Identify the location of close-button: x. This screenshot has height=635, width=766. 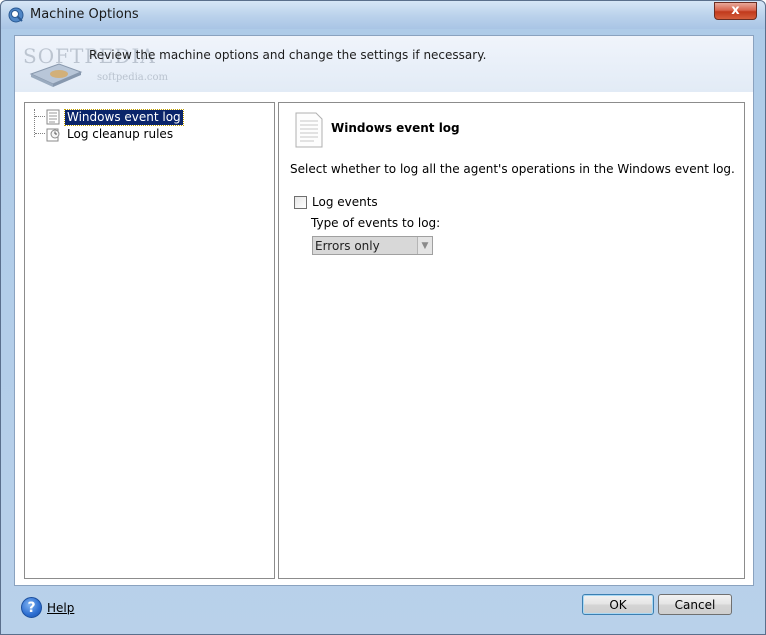
(735, 11).